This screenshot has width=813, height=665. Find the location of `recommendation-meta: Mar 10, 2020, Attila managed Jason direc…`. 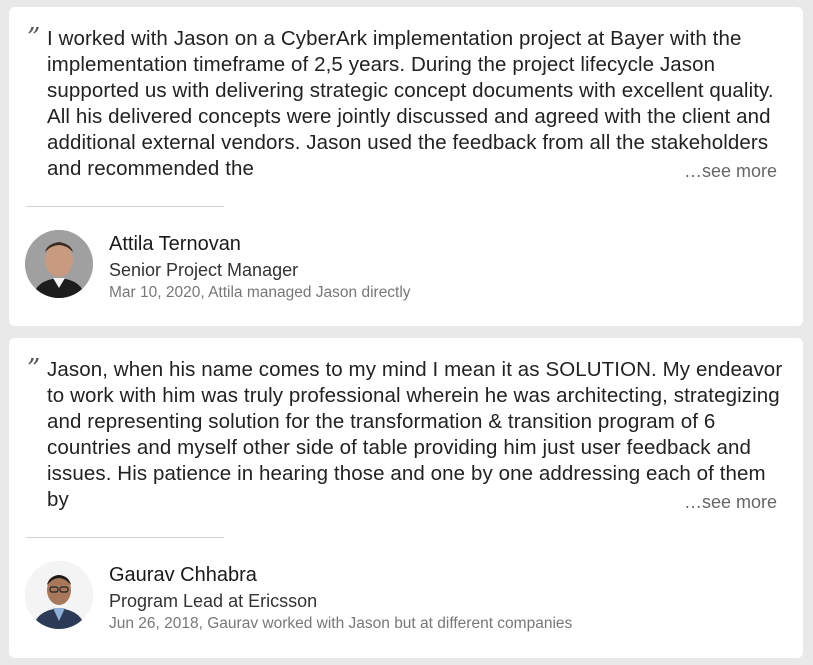

recommendation-meta: Mar 10, 2020, Attila managed Jason direc… is located at coordinates (260, 292).